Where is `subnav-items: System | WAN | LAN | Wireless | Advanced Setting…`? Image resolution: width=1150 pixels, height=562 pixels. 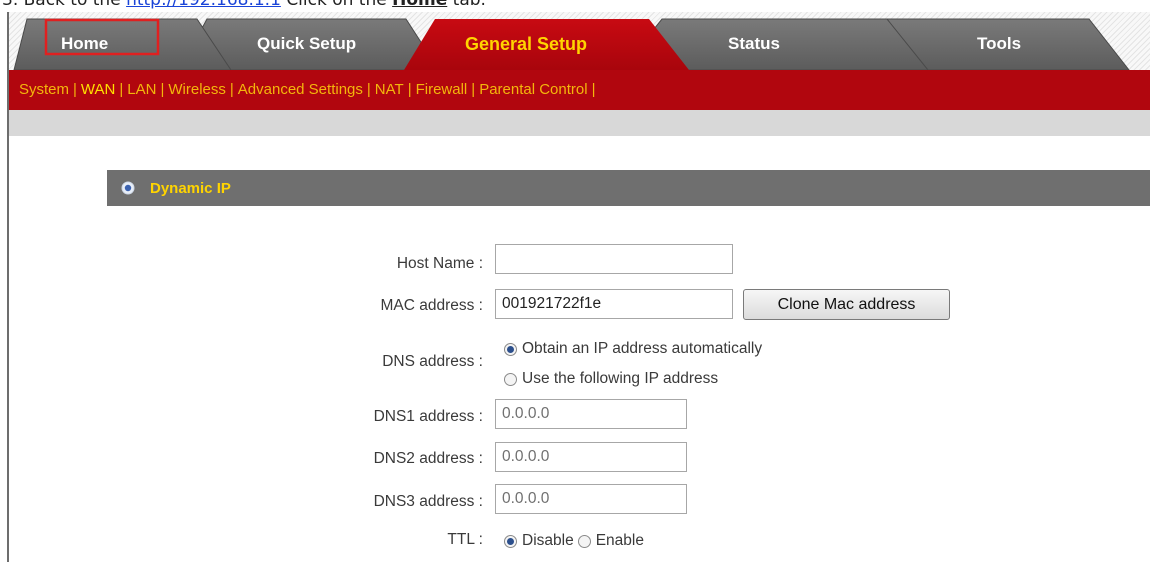 subnav-items: System | WAN | LAN | Wireless | Advanced Setting… is located at coordinates (309, 89).